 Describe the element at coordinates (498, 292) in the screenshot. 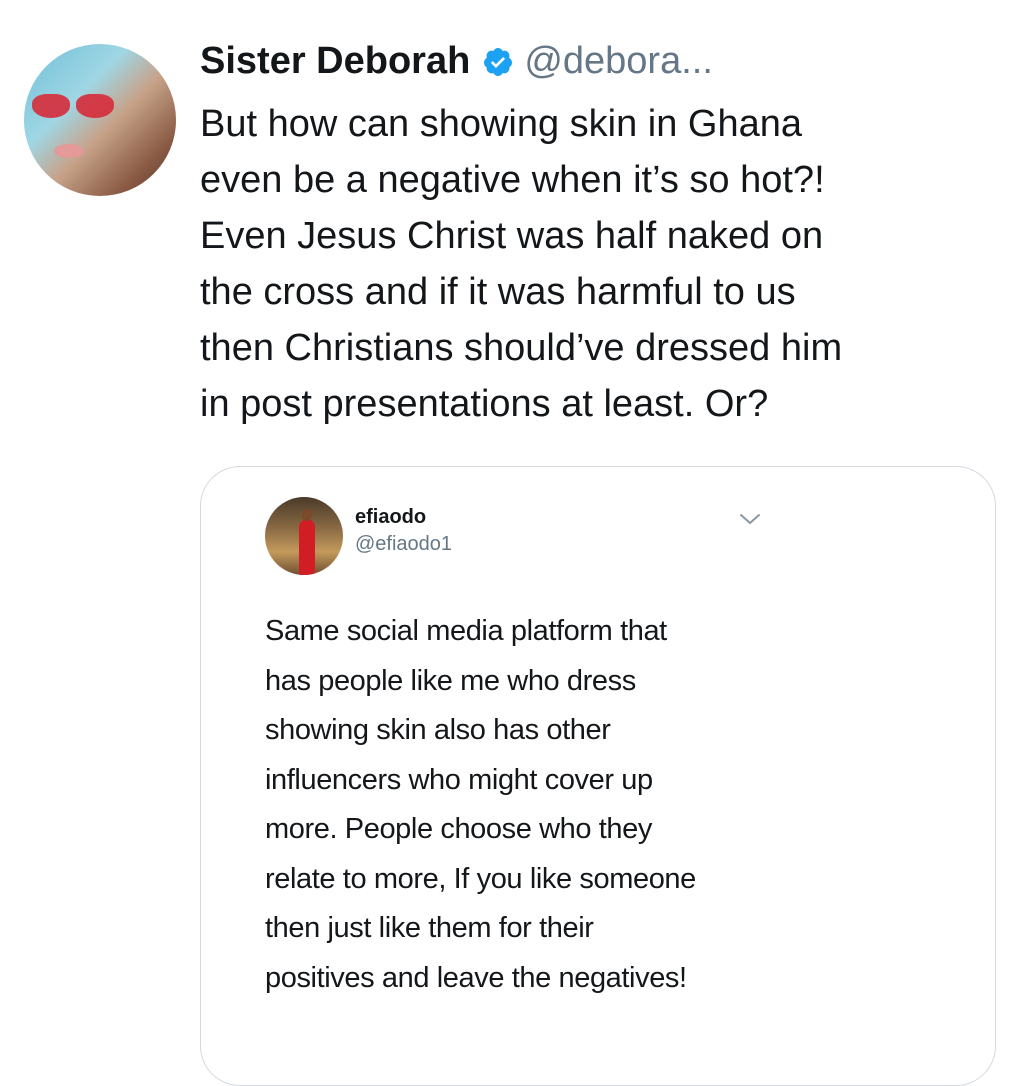

I see `tweet-text-line: the cross and if it was harmful to us` at that location.